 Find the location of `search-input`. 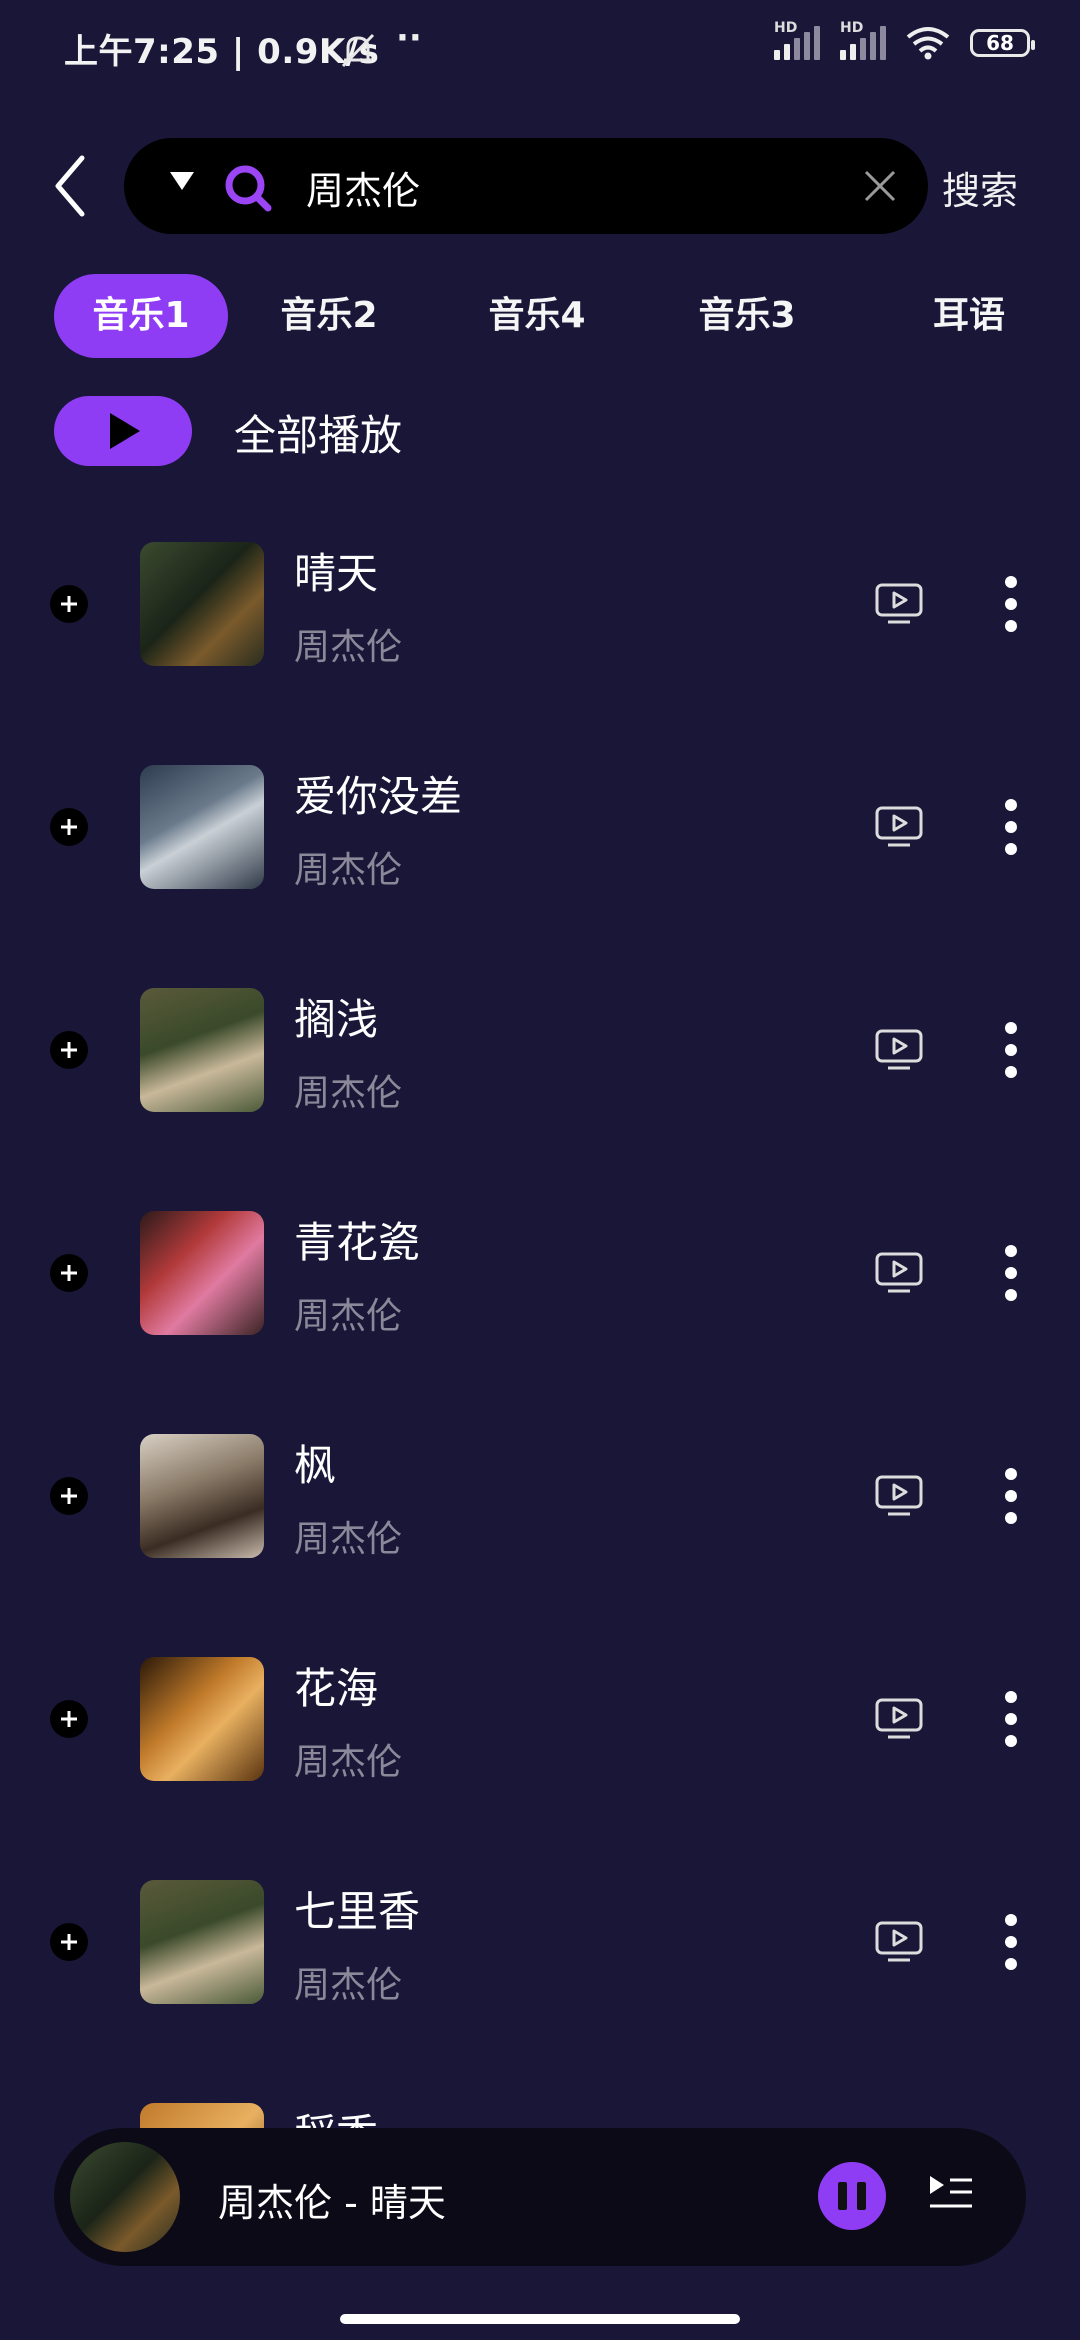

search-input is located at coordinates (546, 187).